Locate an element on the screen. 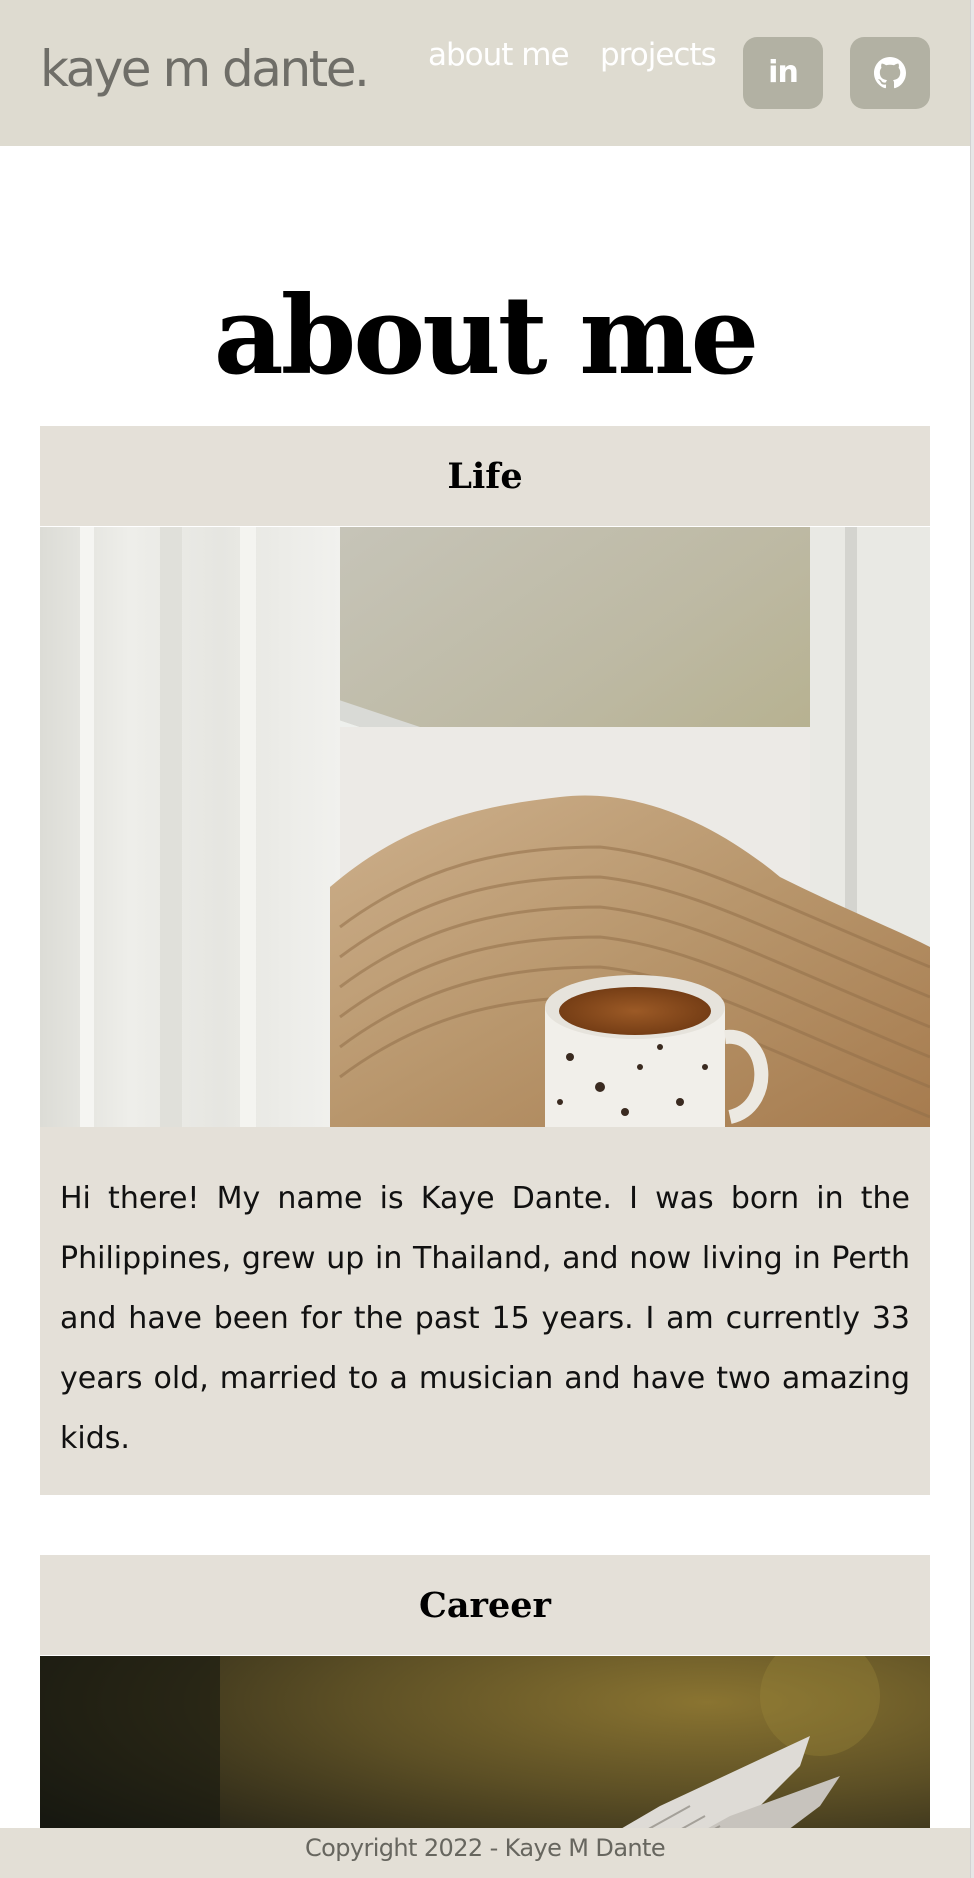 Image resolution: width=974 pixels, height=1878 pixels. copyright-text: Copyright 2022 - Kaye M Dante is located at coordinates (485, 1848).